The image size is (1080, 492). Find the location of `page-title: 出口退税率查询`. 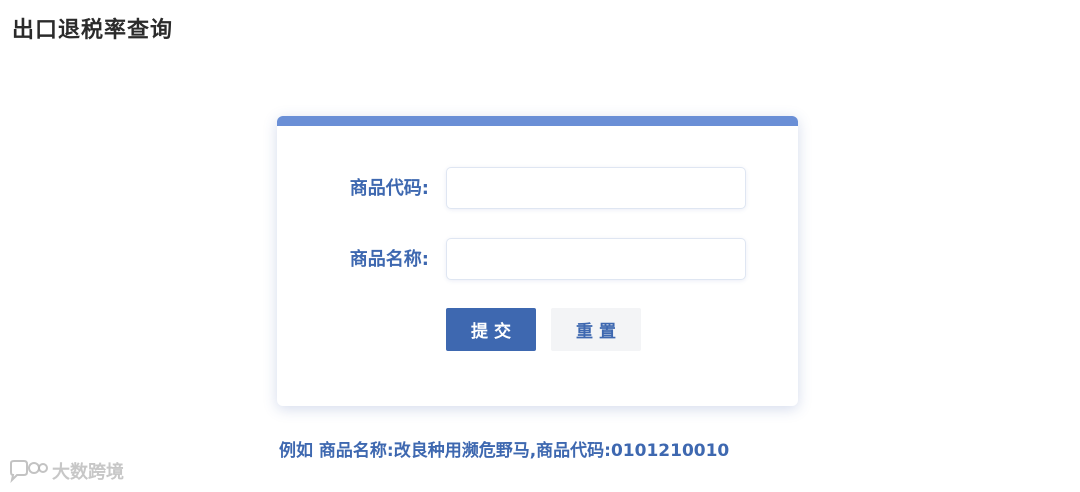

page-title: 出口退税率查询 is located at coordinates (93, 30).